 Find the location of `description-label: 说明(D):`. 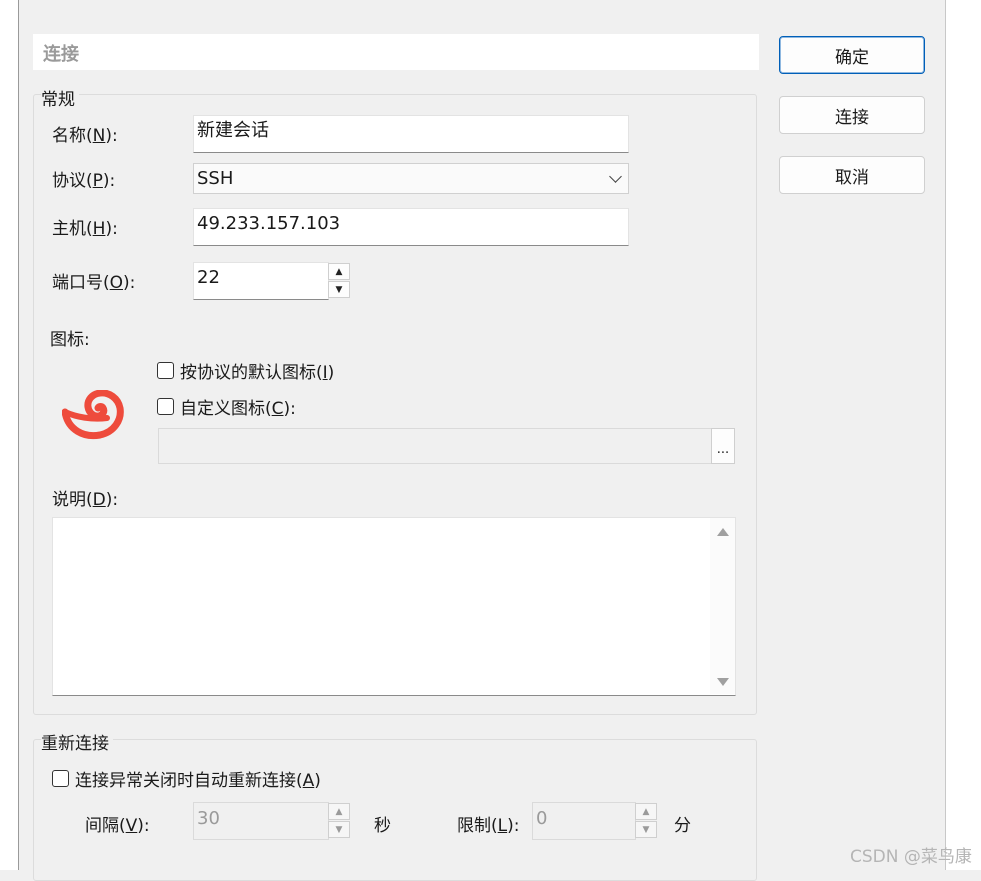

description-label: 说明(D): is located at coordinates (85, 500).